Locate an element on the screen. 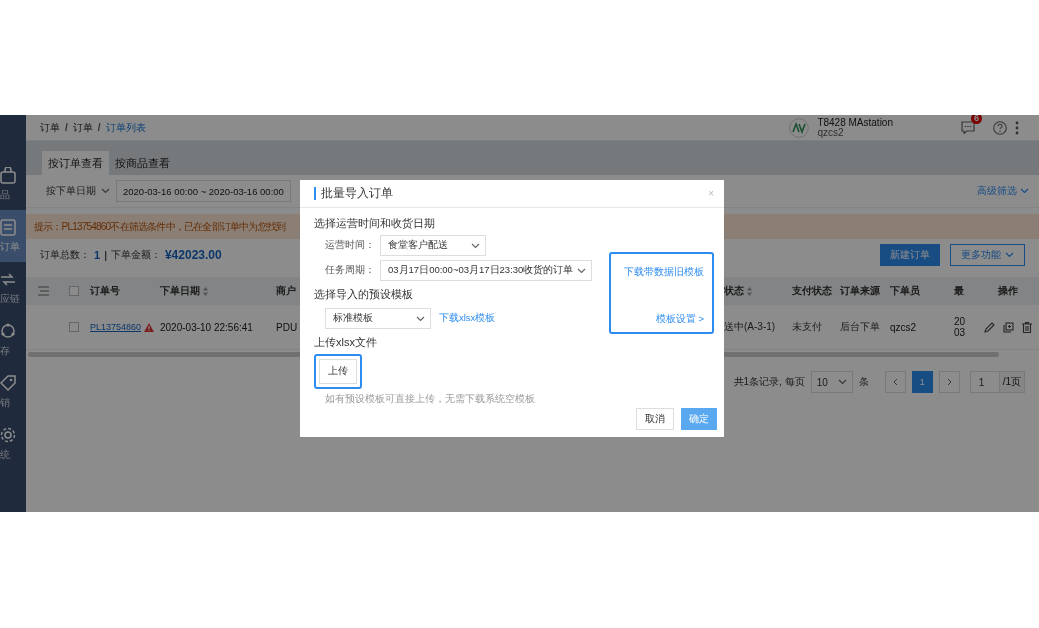 This screenshot has height=628, width=1039. link: 模板设置 > is located at coordinates (679, 319).